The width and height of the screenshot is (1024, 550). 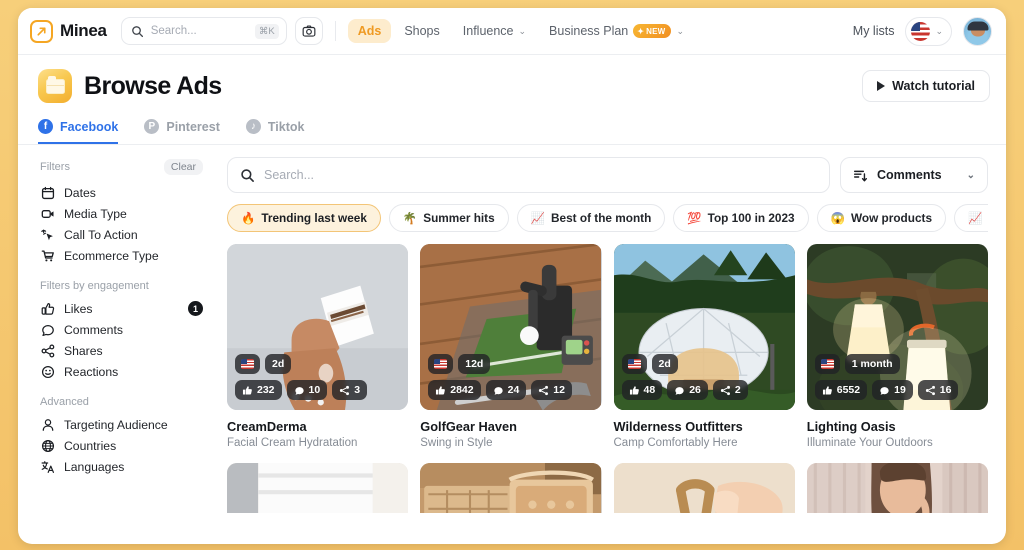 I want to click on advanced-section-label: Advanced, so click(x=64, y=402).